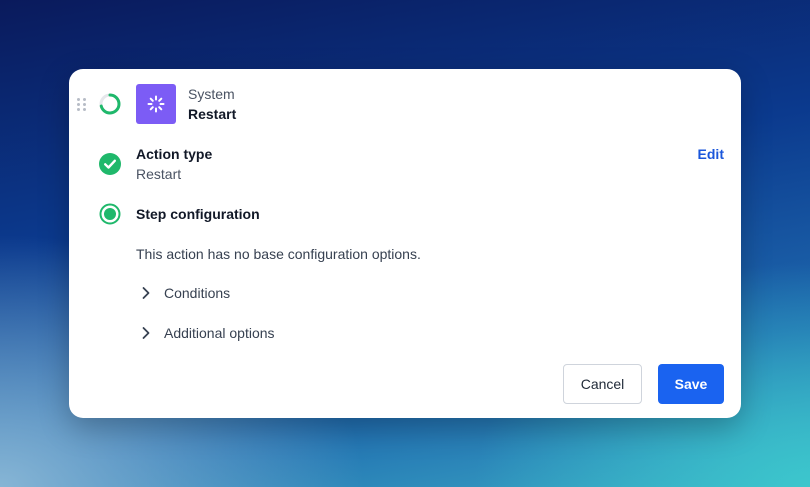 Image resolution: width=810 pixels, height=487 pixels. Describe the element at coordinates (219, 333) in the screenshot. I see `additional-options-label: Additional options` at that location.